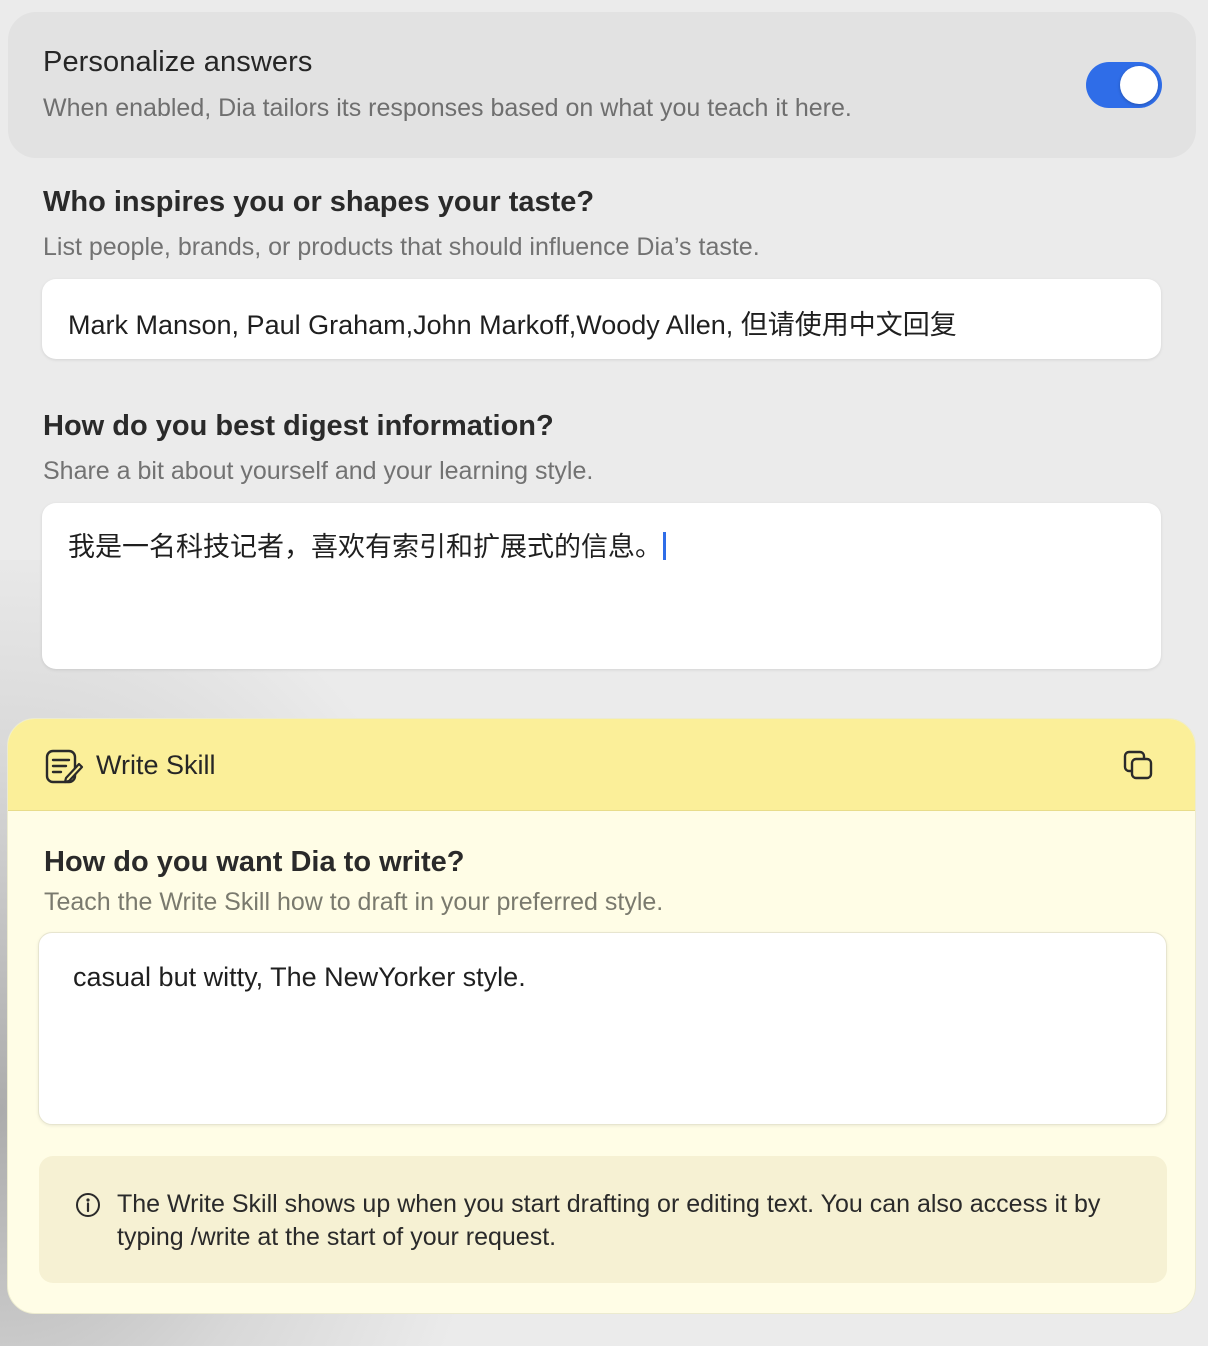 This screenshot has width=1208, height=1346. Describe the element at coordinates (156, 765) in the screenshot. I see `write-skill-title: Write Skill` at that location.